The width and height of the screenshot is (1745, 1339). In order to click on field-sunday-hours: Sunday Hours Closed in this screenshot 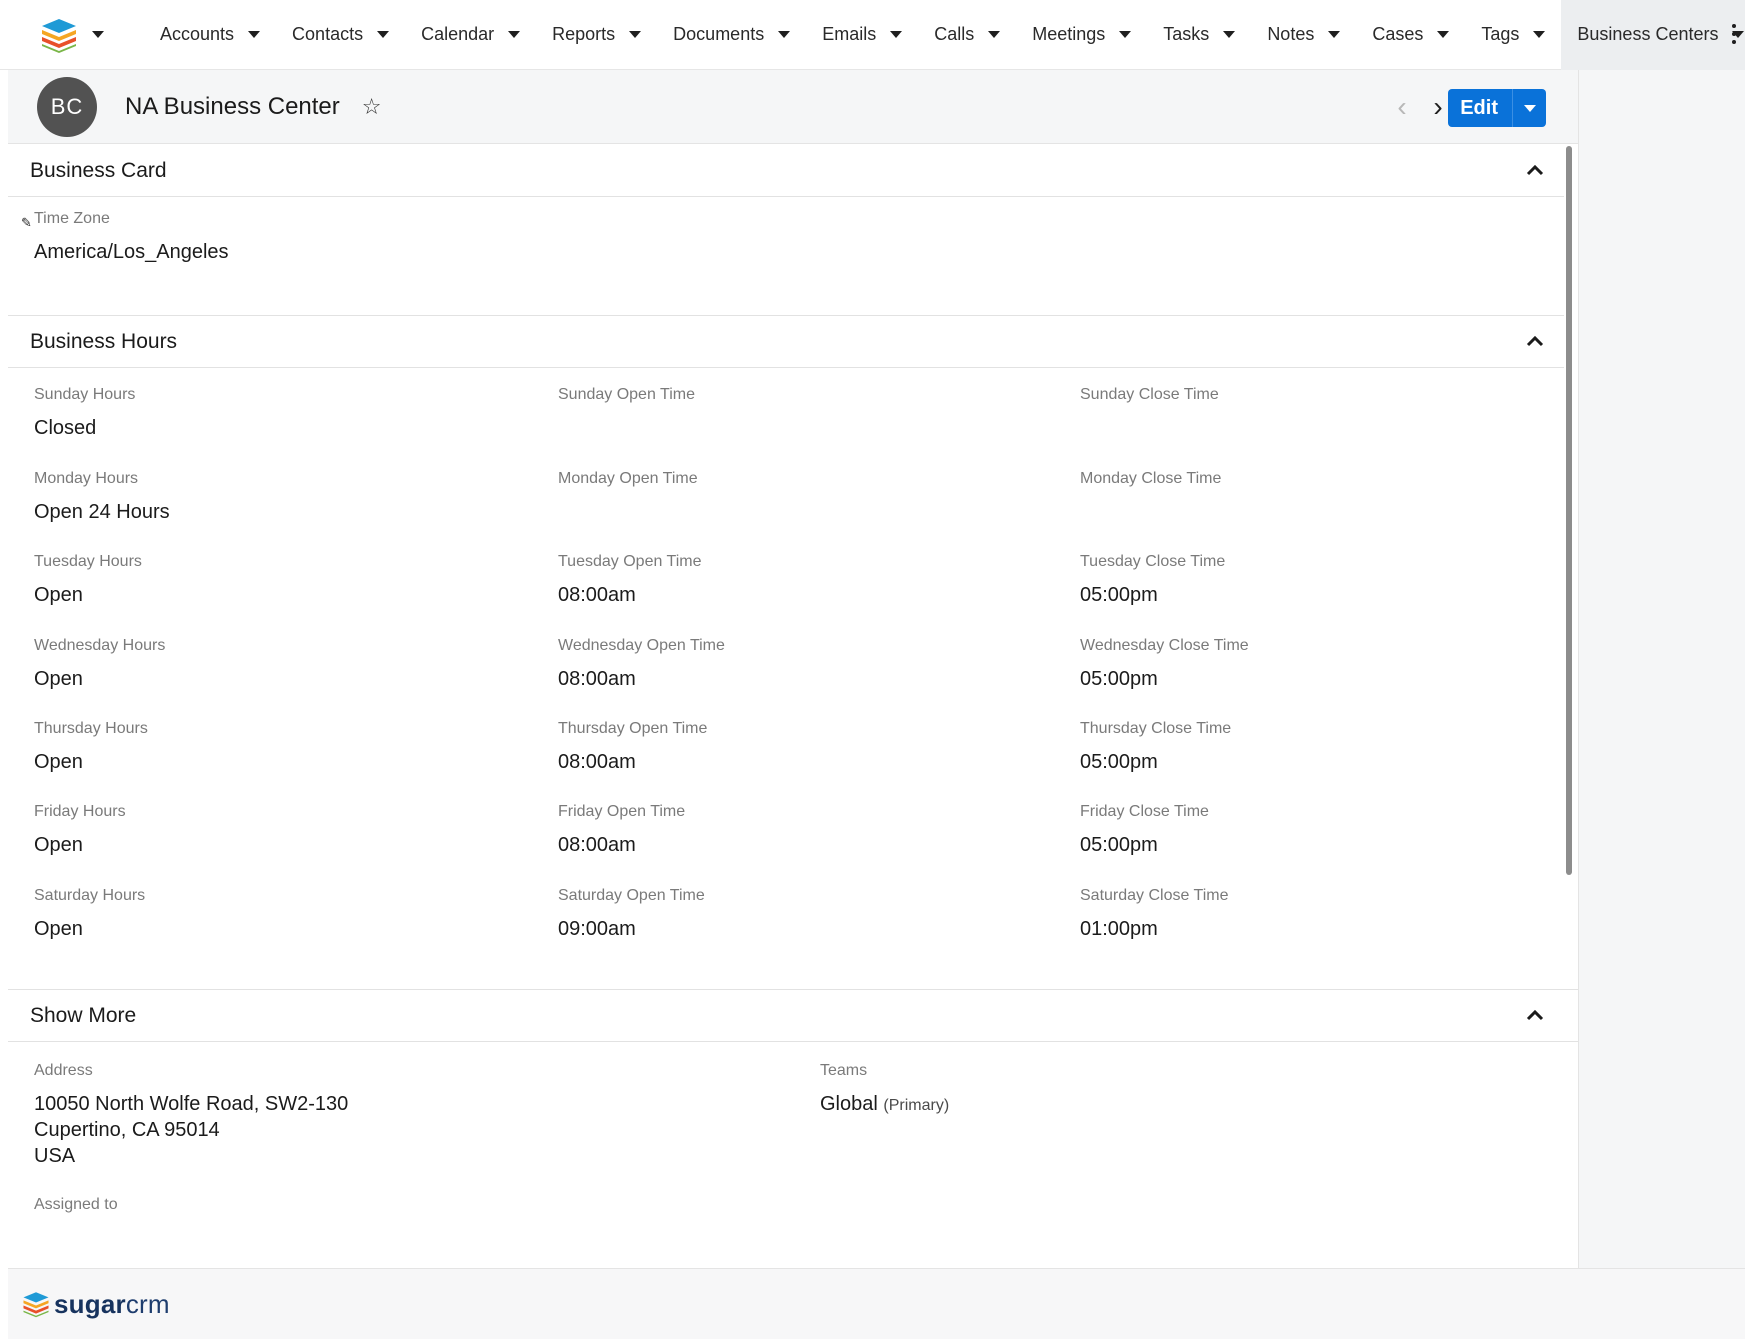, I will do `click(84, 413)`.